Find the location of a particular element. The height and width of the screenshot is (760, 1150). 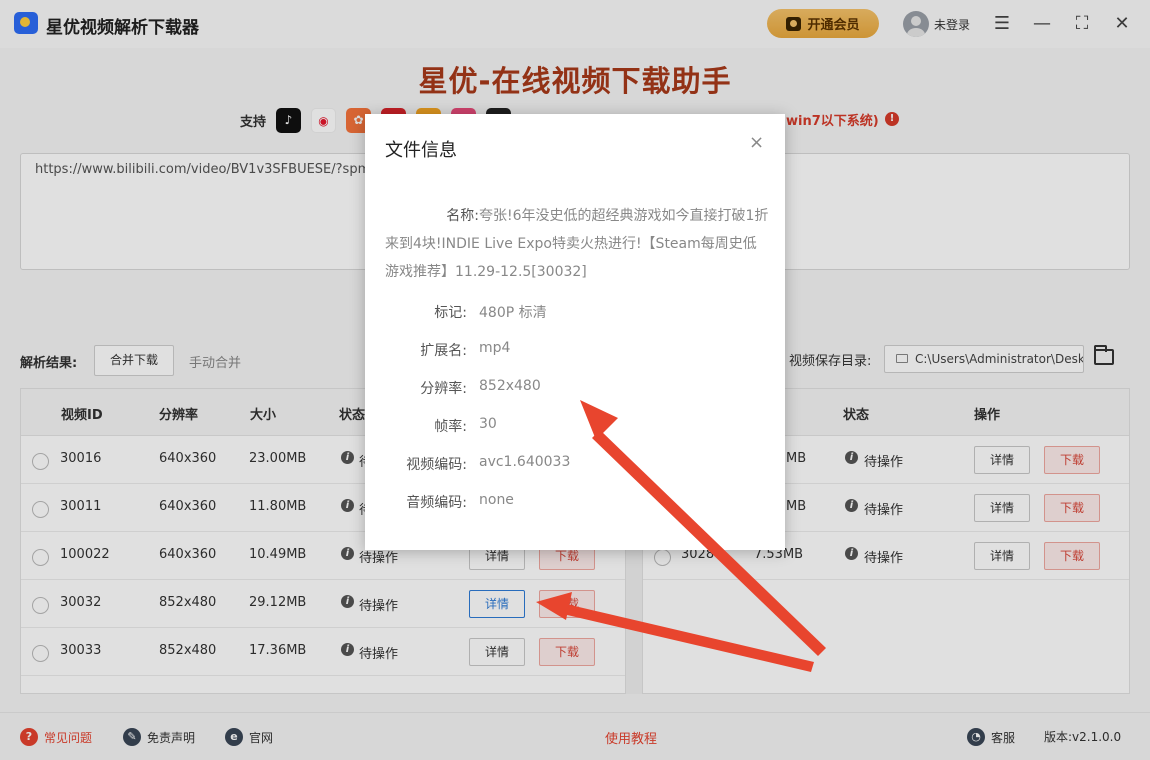

close-icon: × is located at coordinates (756, 142).